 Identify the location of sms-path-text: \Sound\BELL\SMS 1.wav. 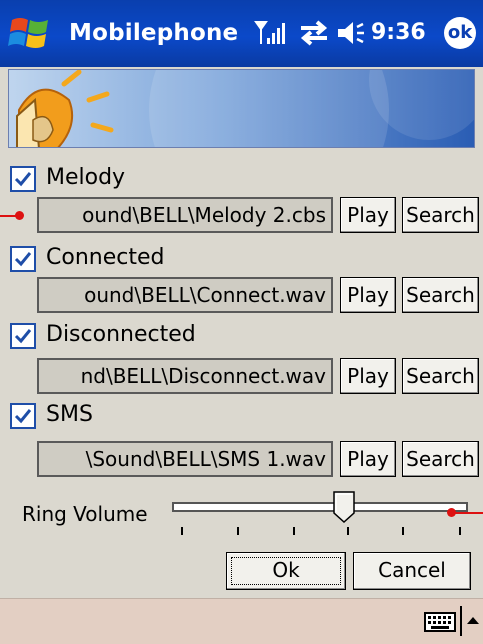
(205, 459).